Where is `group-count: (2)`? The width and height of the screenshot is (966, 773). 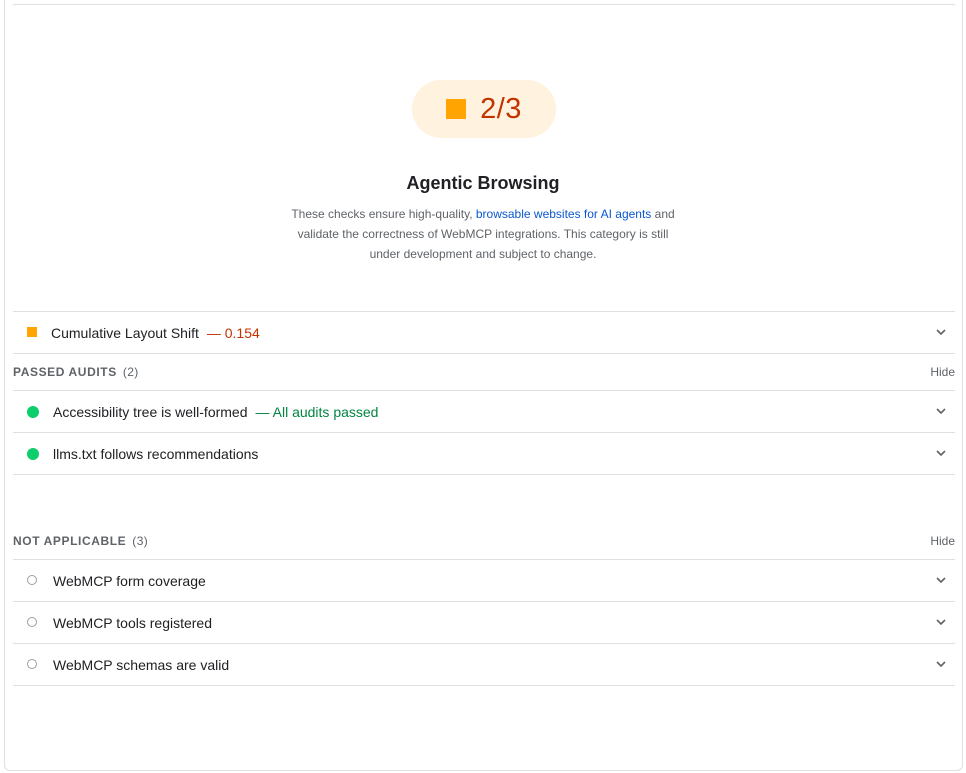
group-count: (2) is located at coordinates (130, 372).